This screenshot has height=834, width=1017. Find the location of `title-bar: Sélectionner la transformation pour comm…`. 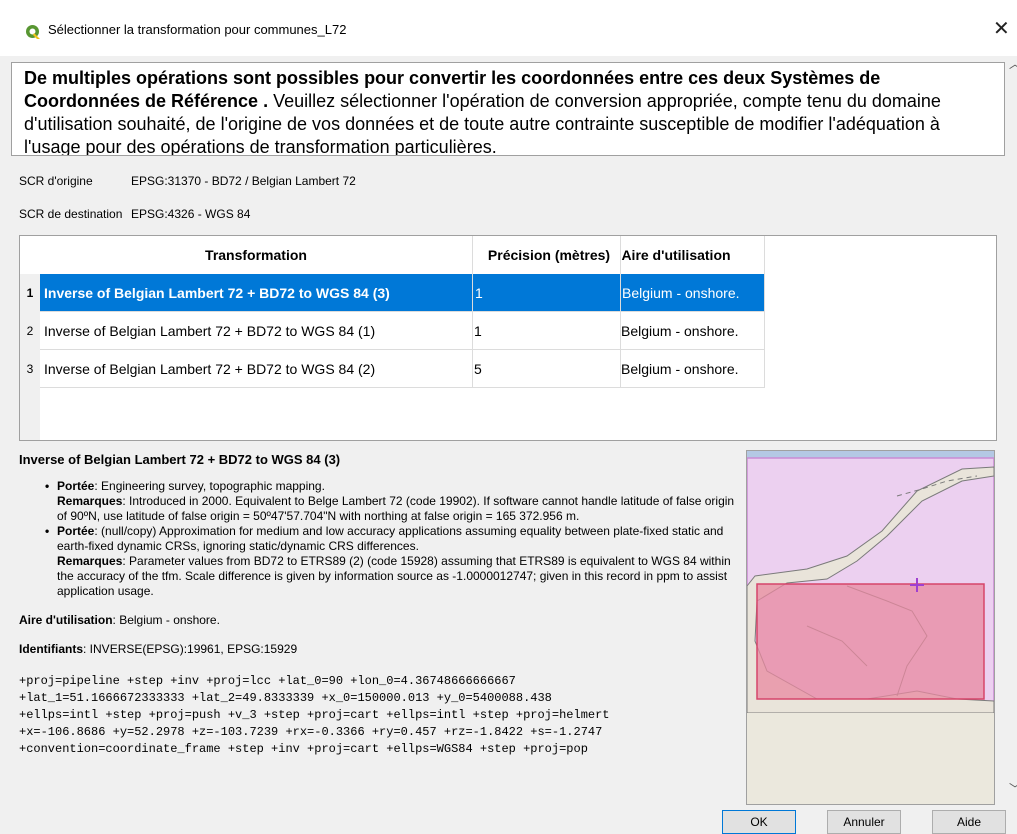

title-bar: Sélectionner la transformation pour comm… is located at coordinates (508, 28).